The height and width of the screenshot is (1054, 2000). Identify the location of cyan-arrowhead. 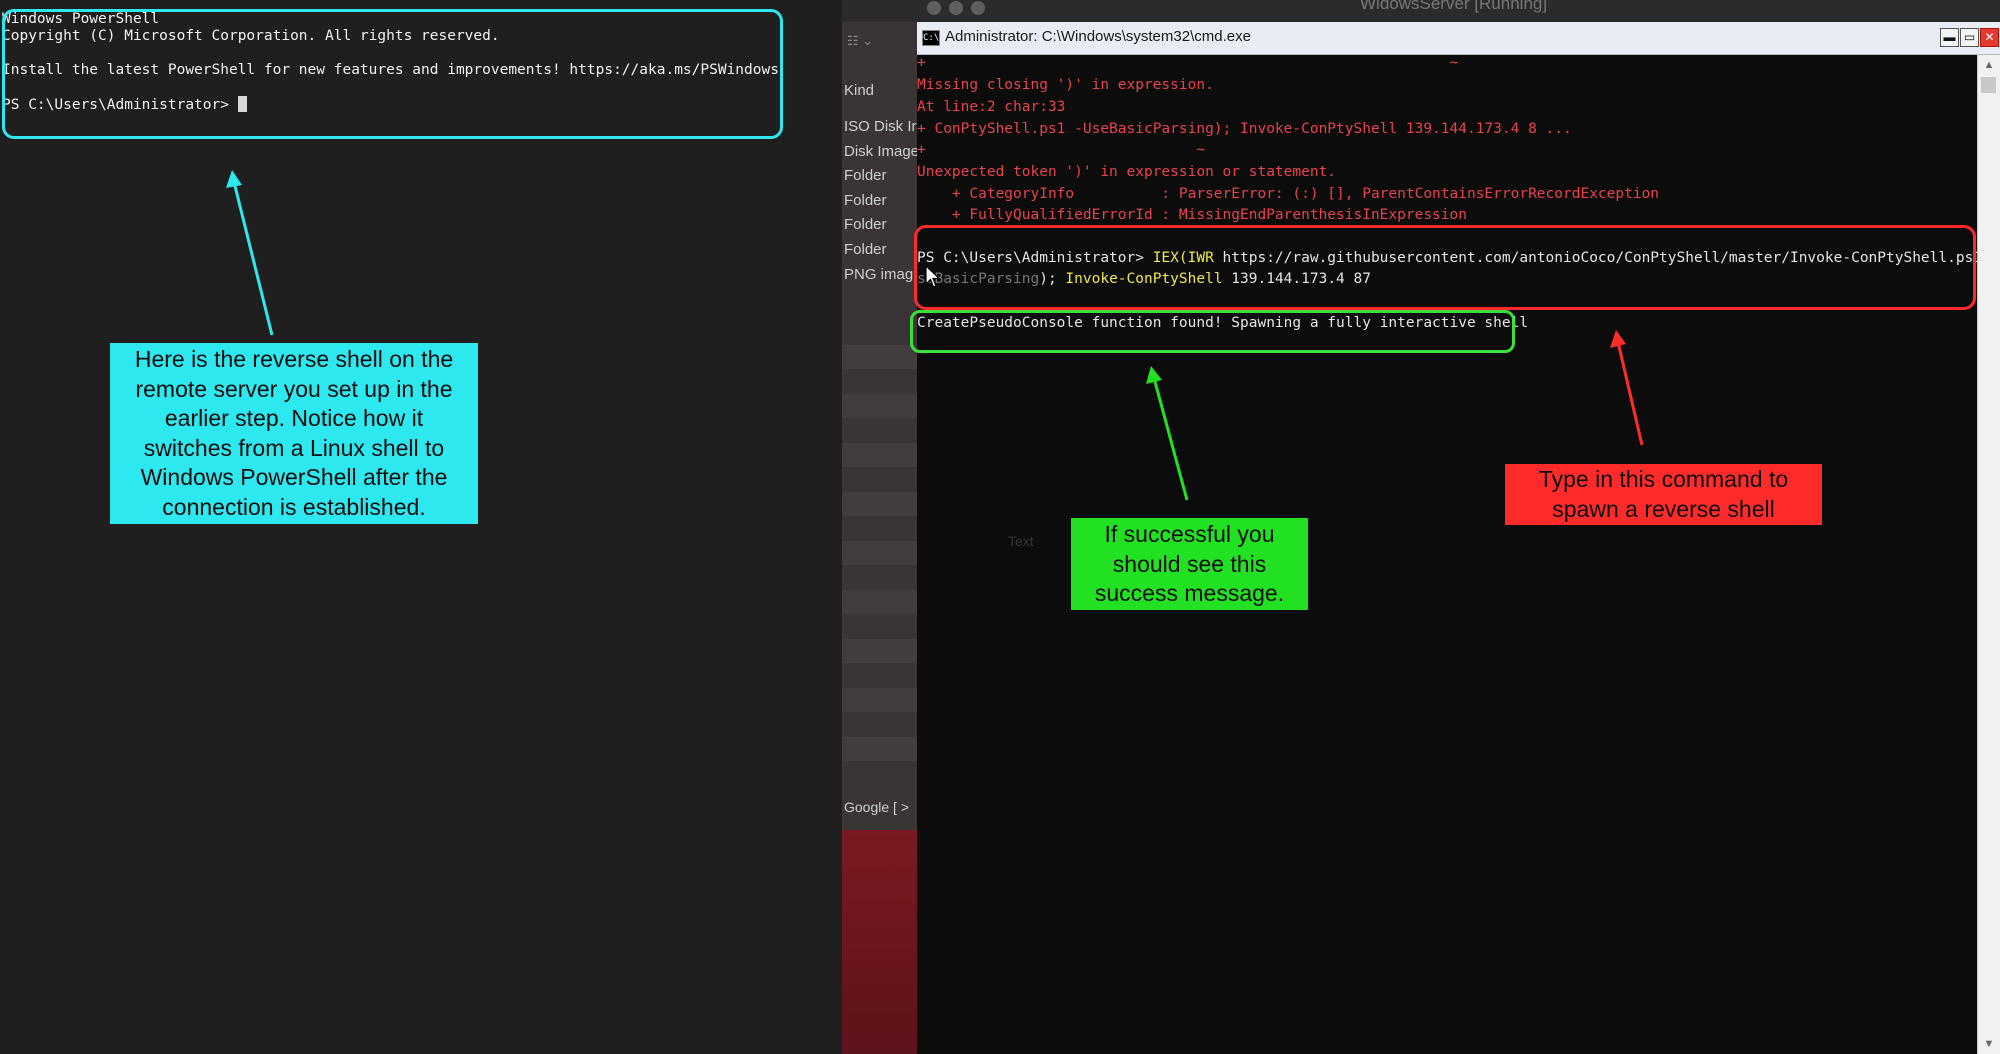
(234, 179).